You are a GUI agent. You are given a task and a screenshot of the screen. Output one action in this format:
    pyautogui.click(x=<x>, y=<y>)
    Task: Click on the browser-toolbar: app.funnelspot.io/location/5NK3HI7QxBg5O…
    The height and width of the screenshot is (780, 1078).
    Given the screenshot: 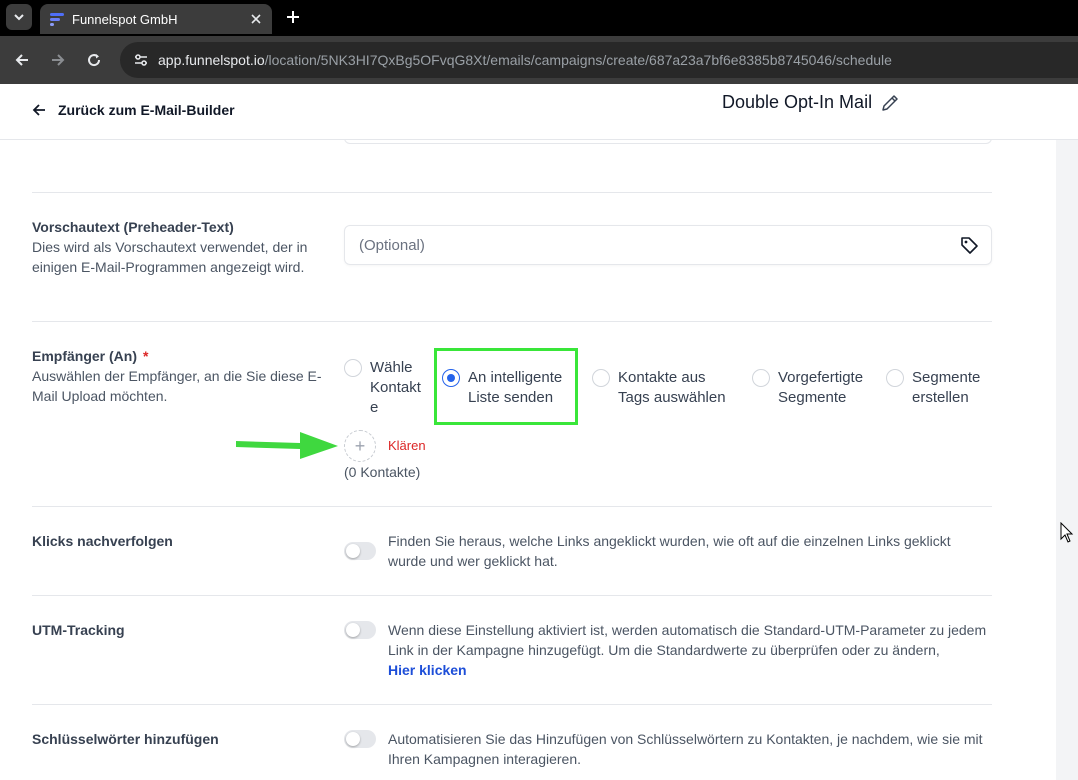 What is the action you would take?
    pyautogui.click(x=539, y=60)
    